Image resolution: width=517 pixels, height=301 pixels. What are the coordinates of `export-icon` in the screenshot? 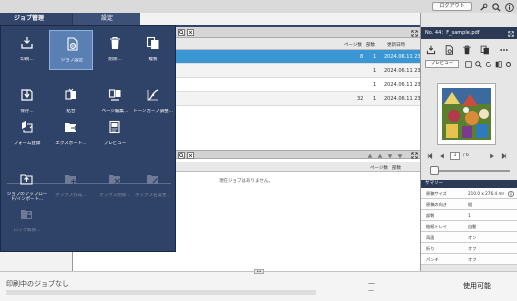 It's located at (71, 128).